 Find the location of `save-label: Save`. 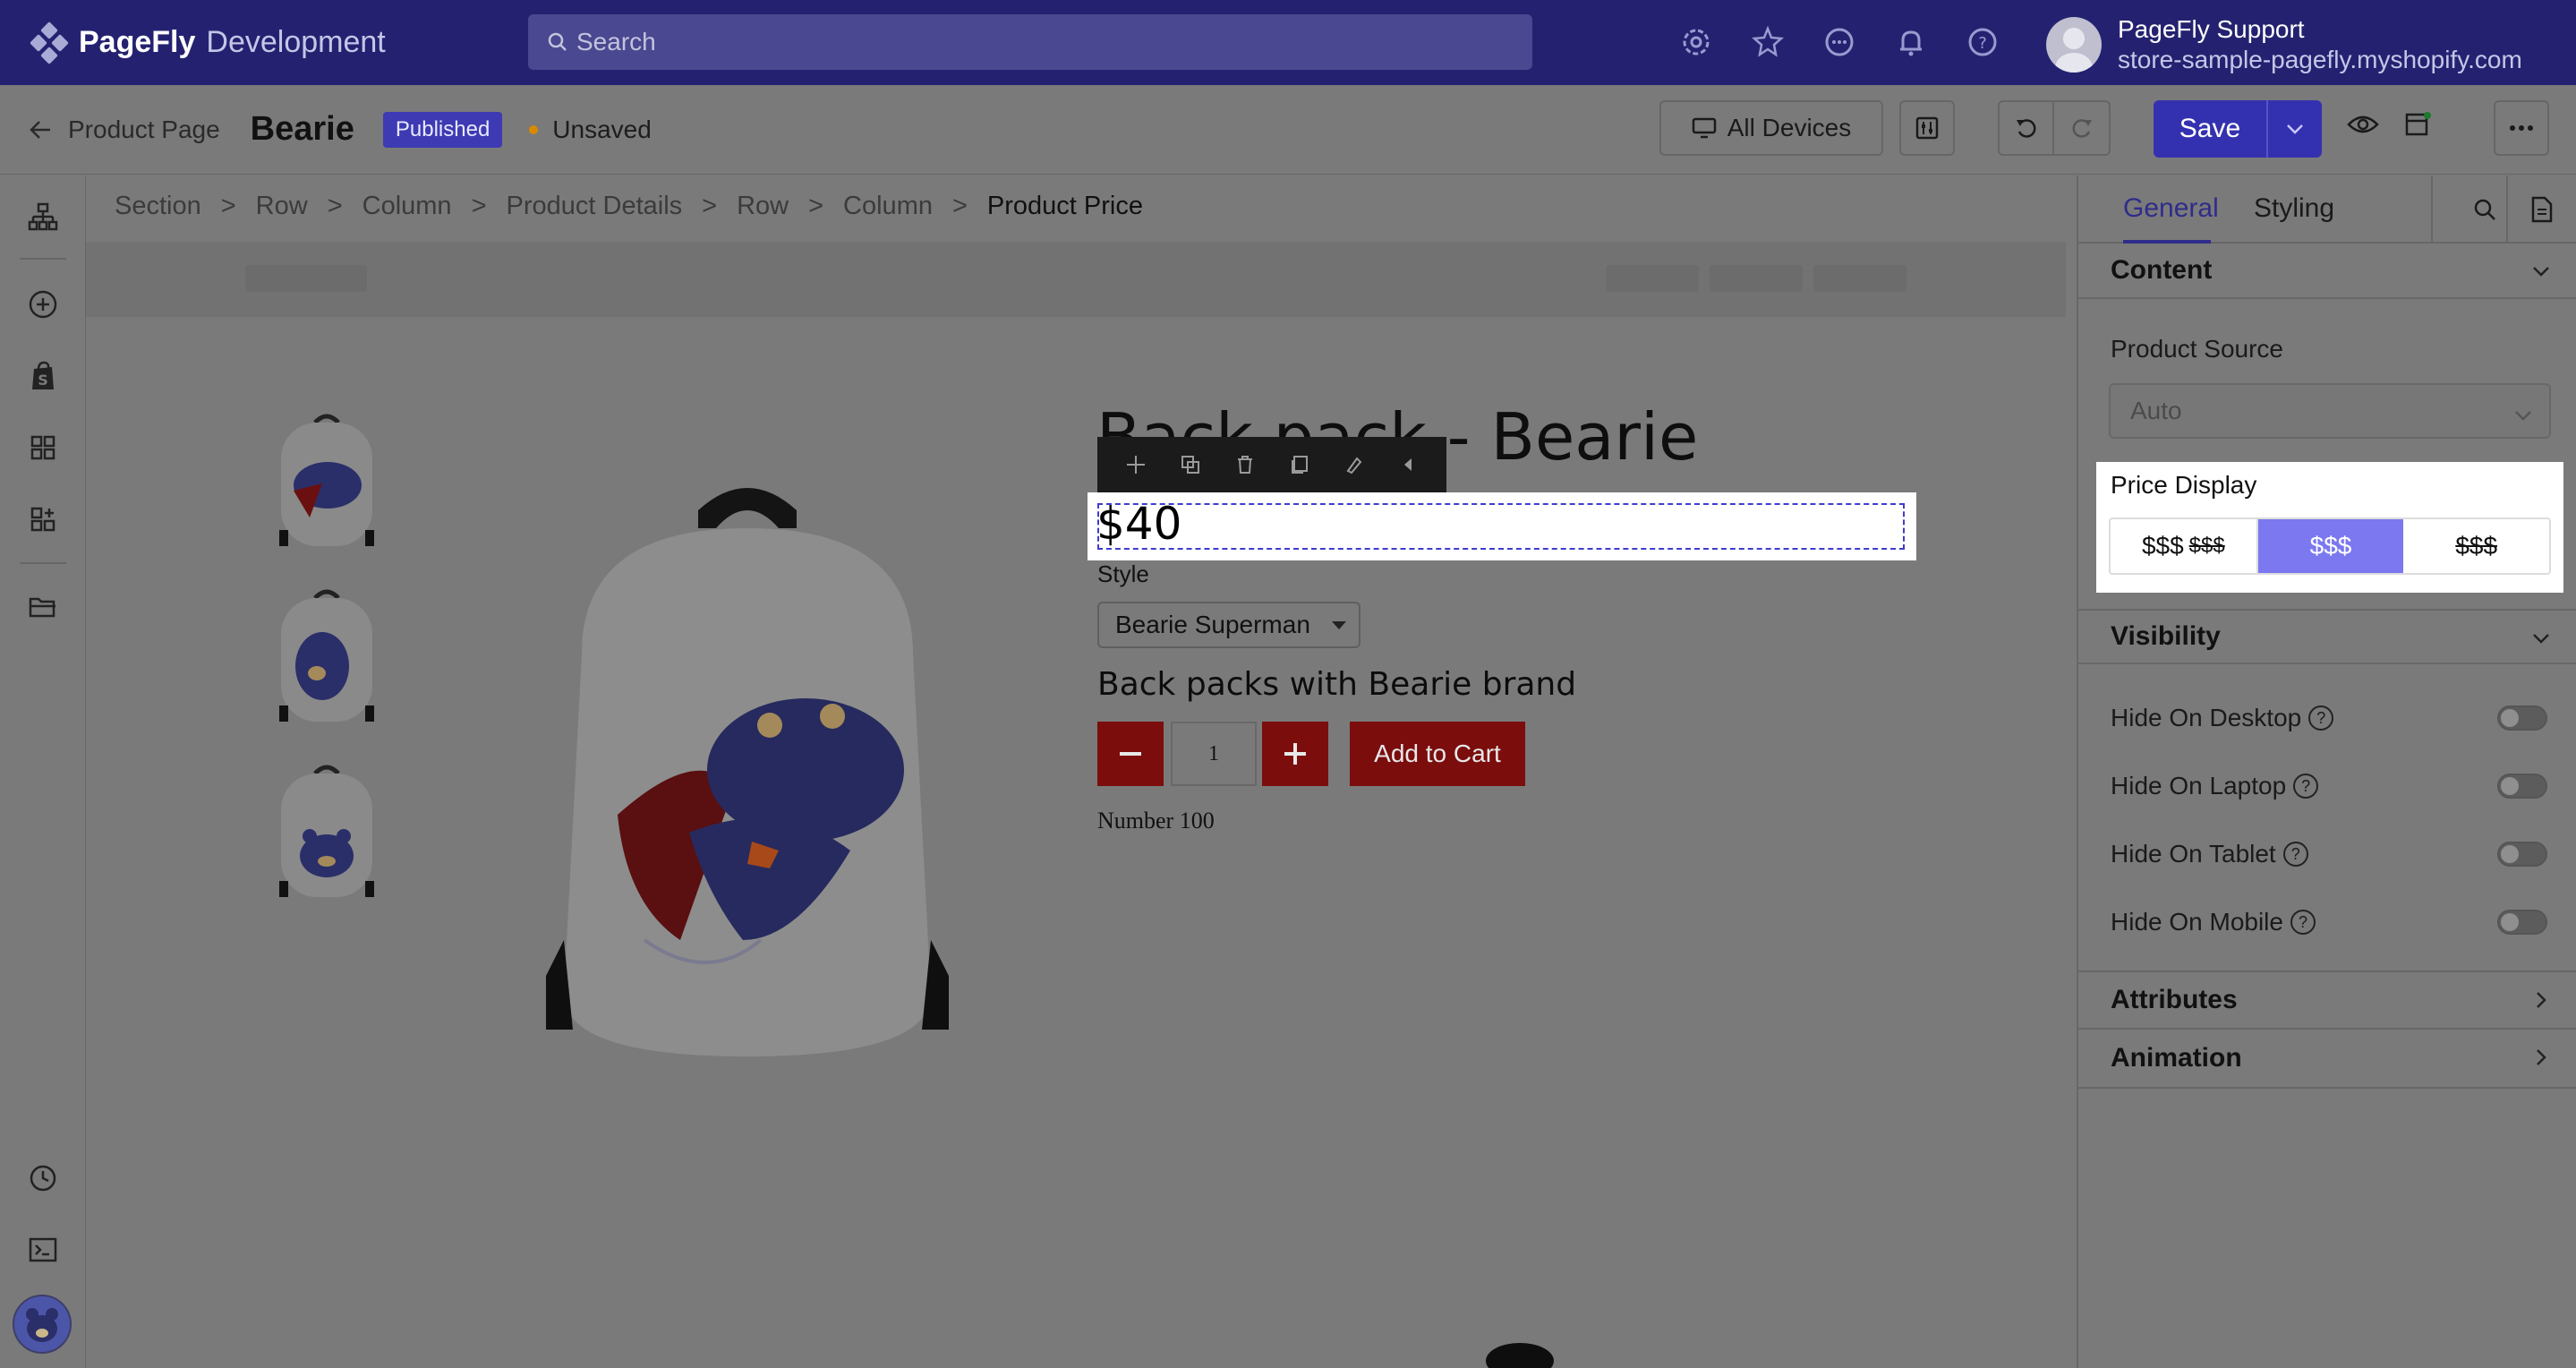

save-label: Save is located at coordinates (2210, 128).